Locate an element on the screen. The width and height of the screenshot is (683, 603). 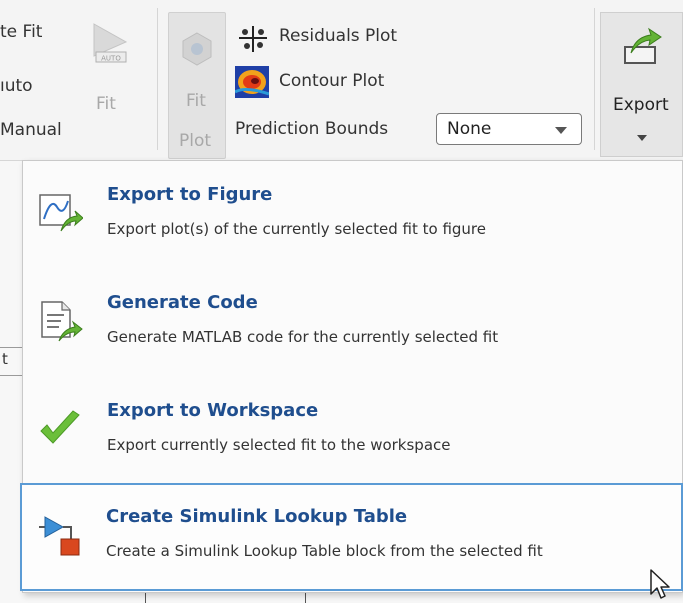
fit-plot-label-1: Fit is located at coordinates (196, 101).